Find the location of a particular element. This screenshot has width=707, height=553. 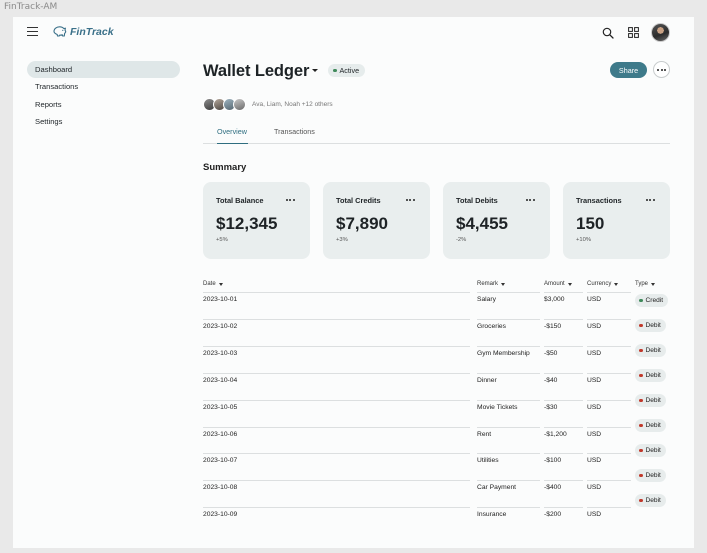

summary-card: Total Balance $12,345 +5% is located at coordinates (256, 220).